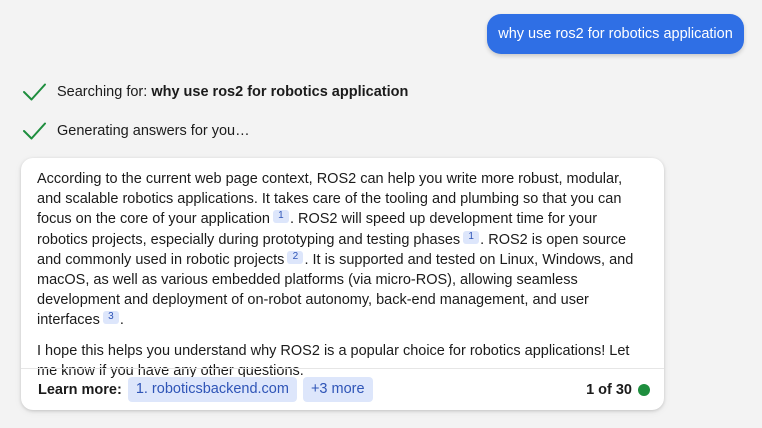 The height and width of the screenshot is (428, 762). What do you see at coordinates (280, 92) in the screenshot?
I see `status-searching-query: why use ros2 for robotics application` at bounding box center [280, 92].